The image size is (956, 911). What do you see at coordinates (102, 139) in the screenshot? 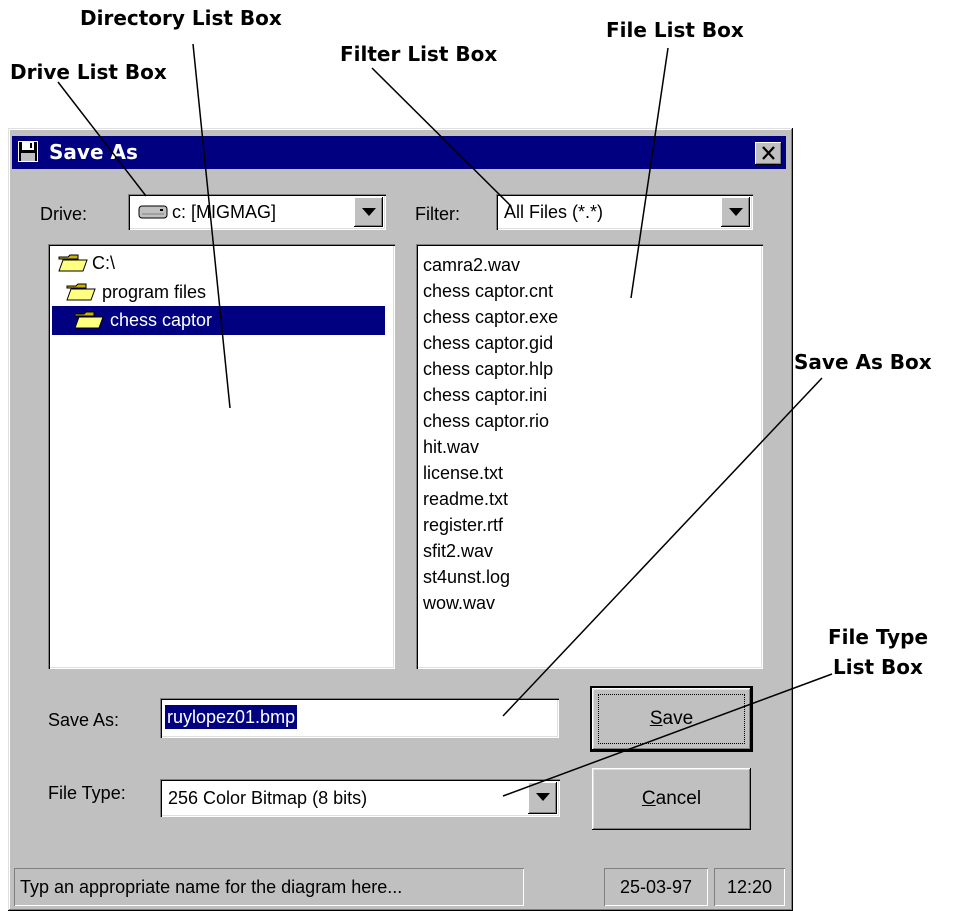
I see `drive-callout-line` at bounding box center [102, 139].